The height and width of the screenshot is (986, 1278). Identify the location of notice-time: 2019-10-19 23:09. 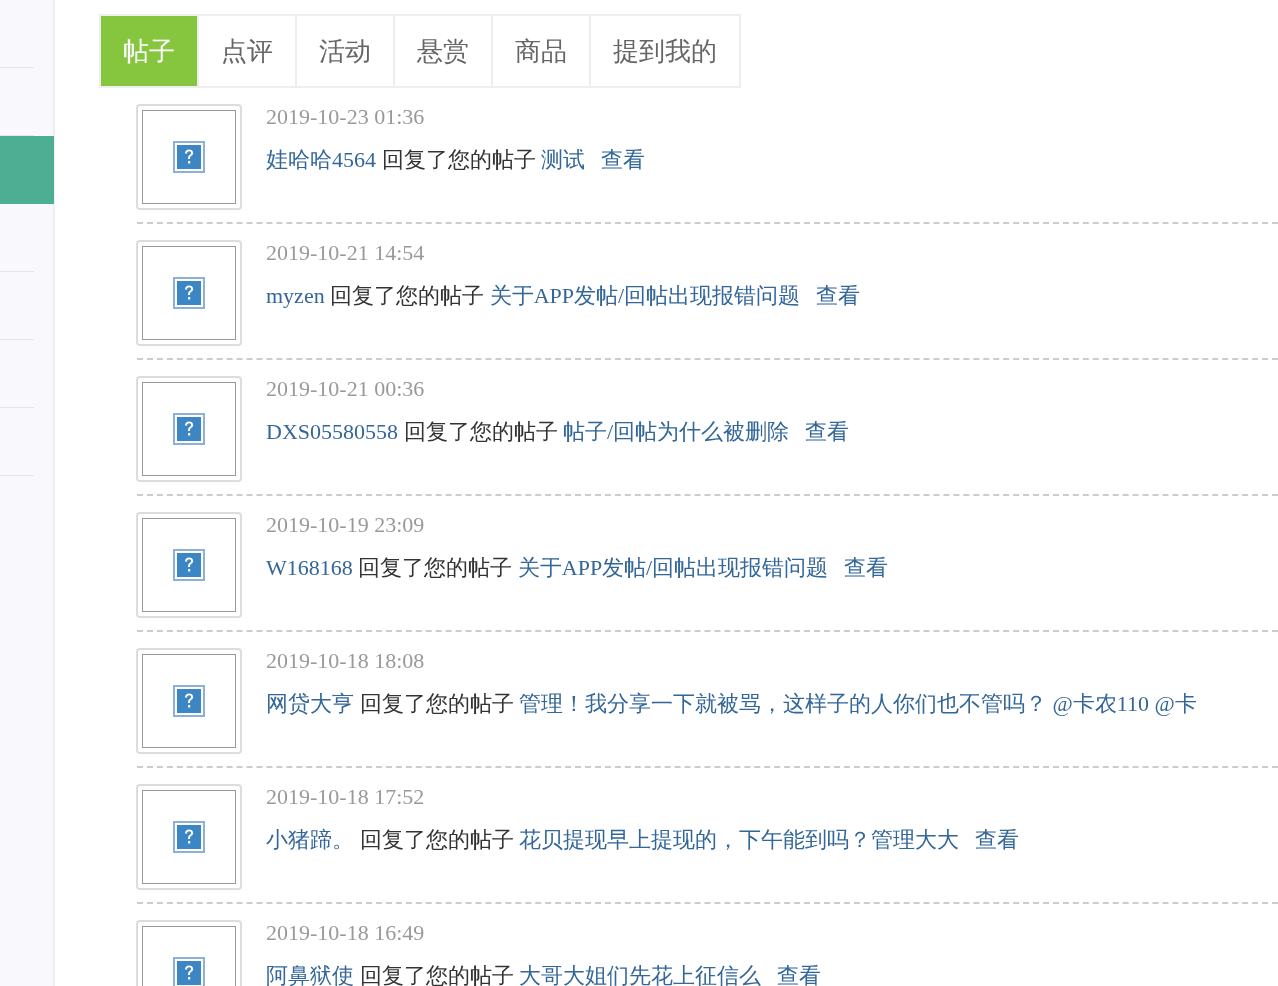
(346, 525).